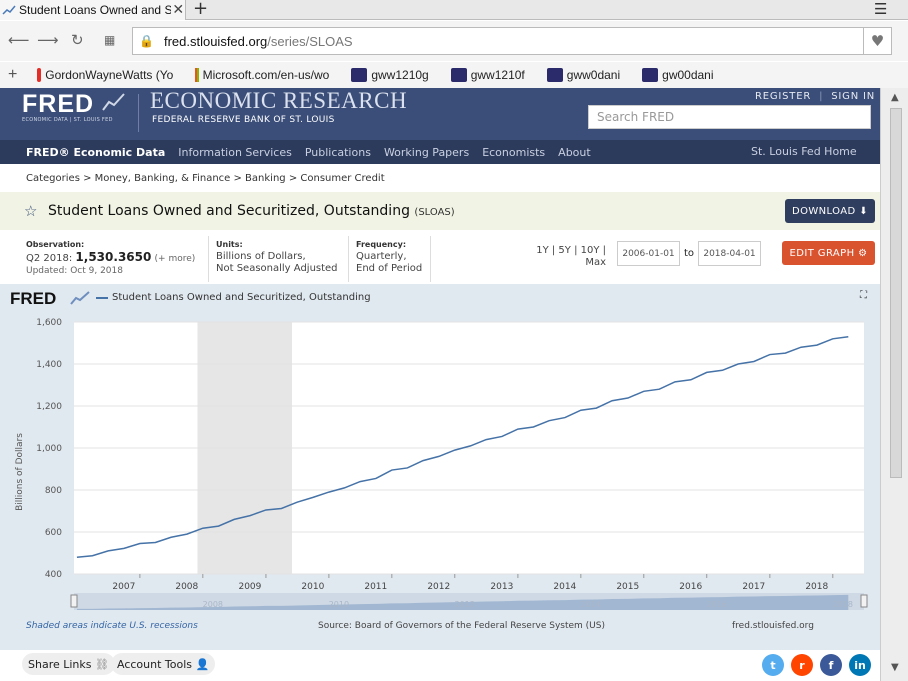 This screenshot has height=681, width=908. I want to click on tab-title: Student Loans Owned and Se, so click(95, 10).